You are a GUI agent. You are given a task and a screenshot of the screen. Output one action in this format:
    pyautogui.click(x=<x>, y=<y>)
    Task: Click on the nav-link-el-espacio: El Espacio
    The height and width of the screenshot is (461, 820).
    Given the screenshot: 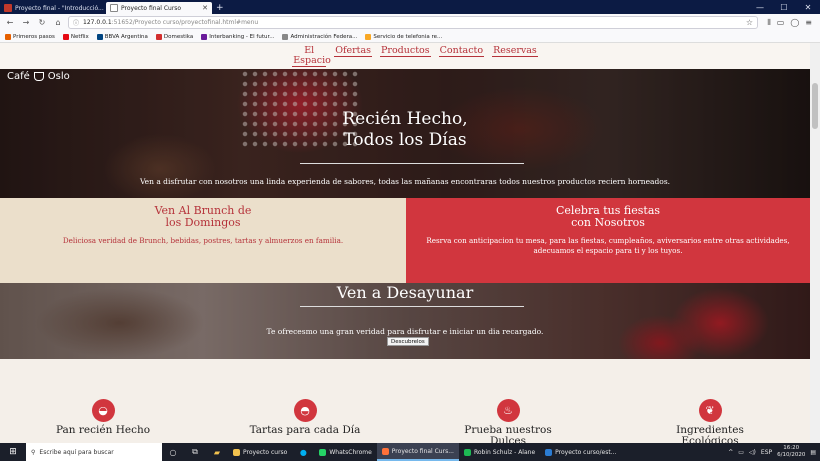 What is the action you would take?
    pyautogui.click(x=311, y=56)
    